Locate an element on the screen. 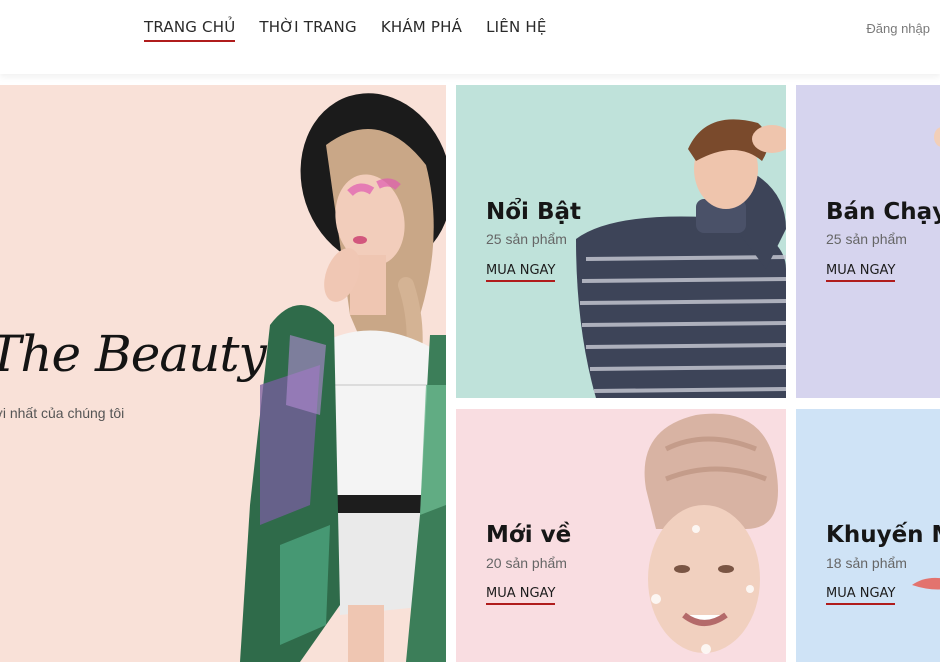  category-title: Bán Chạy is located at coordinates (883, 212).